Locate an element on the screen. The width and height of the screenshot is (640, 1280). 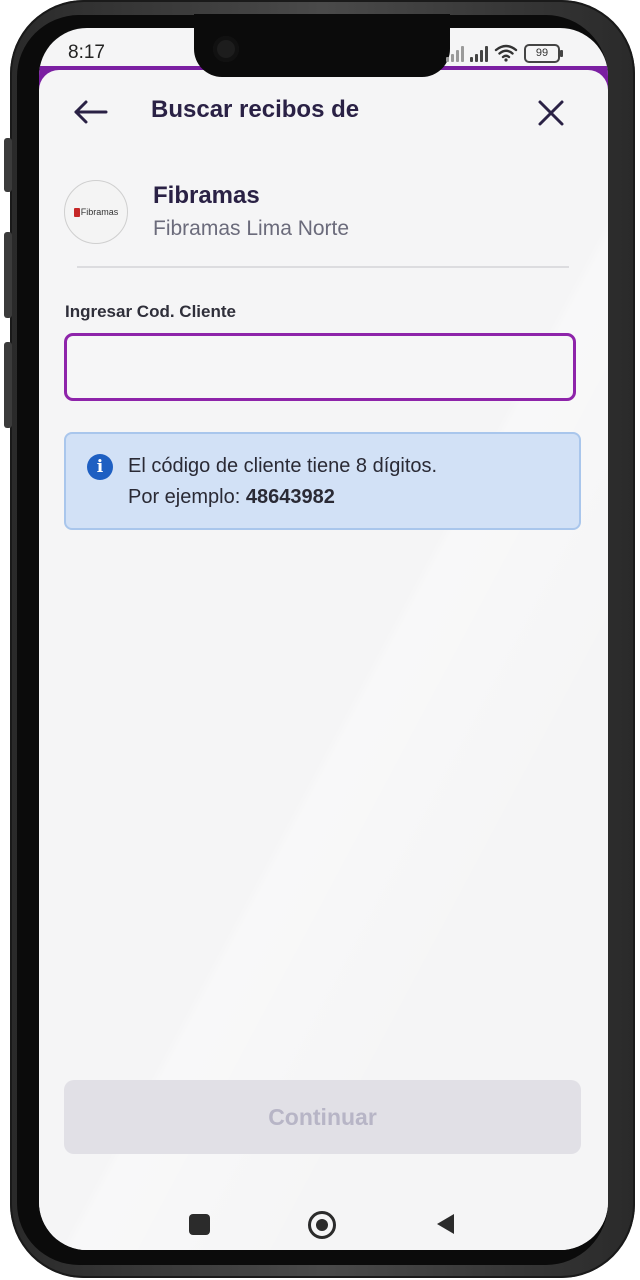
continue-button: Continuar is located at coordinates (322, 1117).